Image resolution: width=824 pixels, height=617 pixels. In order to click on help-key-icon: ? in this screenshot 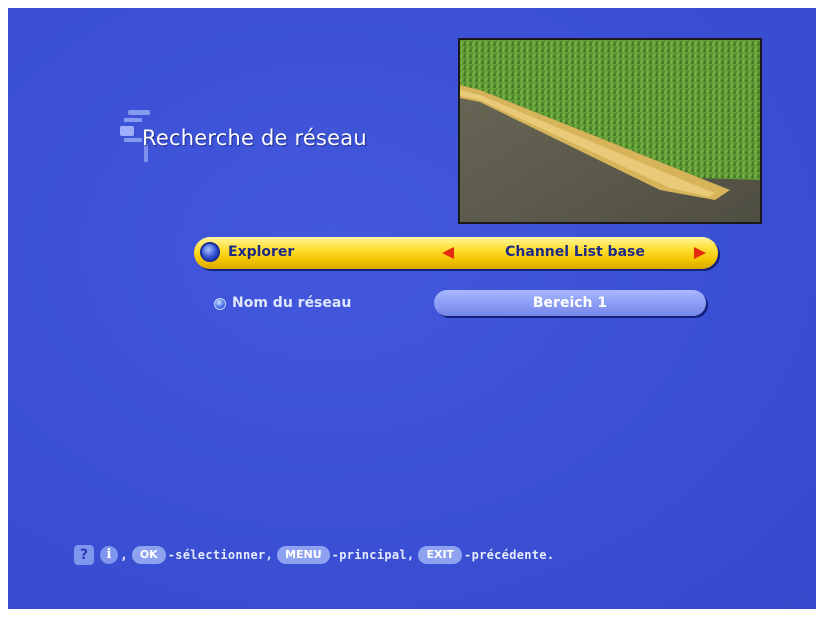, I will do `click(84, 555)`.